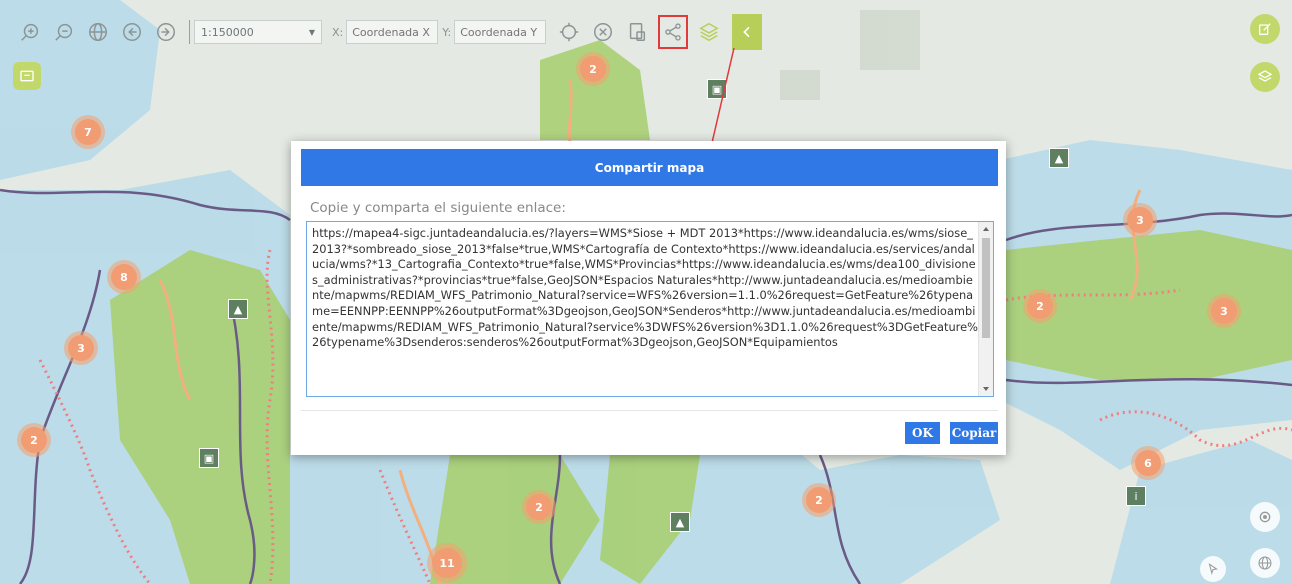 This screenshot has height=584, width=1292. I want to click on edit-button, so click(1265, 29).